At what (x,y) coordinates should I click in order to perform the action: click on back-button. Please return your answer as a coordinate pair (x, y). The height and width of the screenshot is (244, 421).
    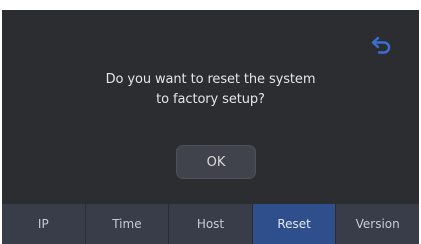
    Looking at the image, I should click on (382, 45).